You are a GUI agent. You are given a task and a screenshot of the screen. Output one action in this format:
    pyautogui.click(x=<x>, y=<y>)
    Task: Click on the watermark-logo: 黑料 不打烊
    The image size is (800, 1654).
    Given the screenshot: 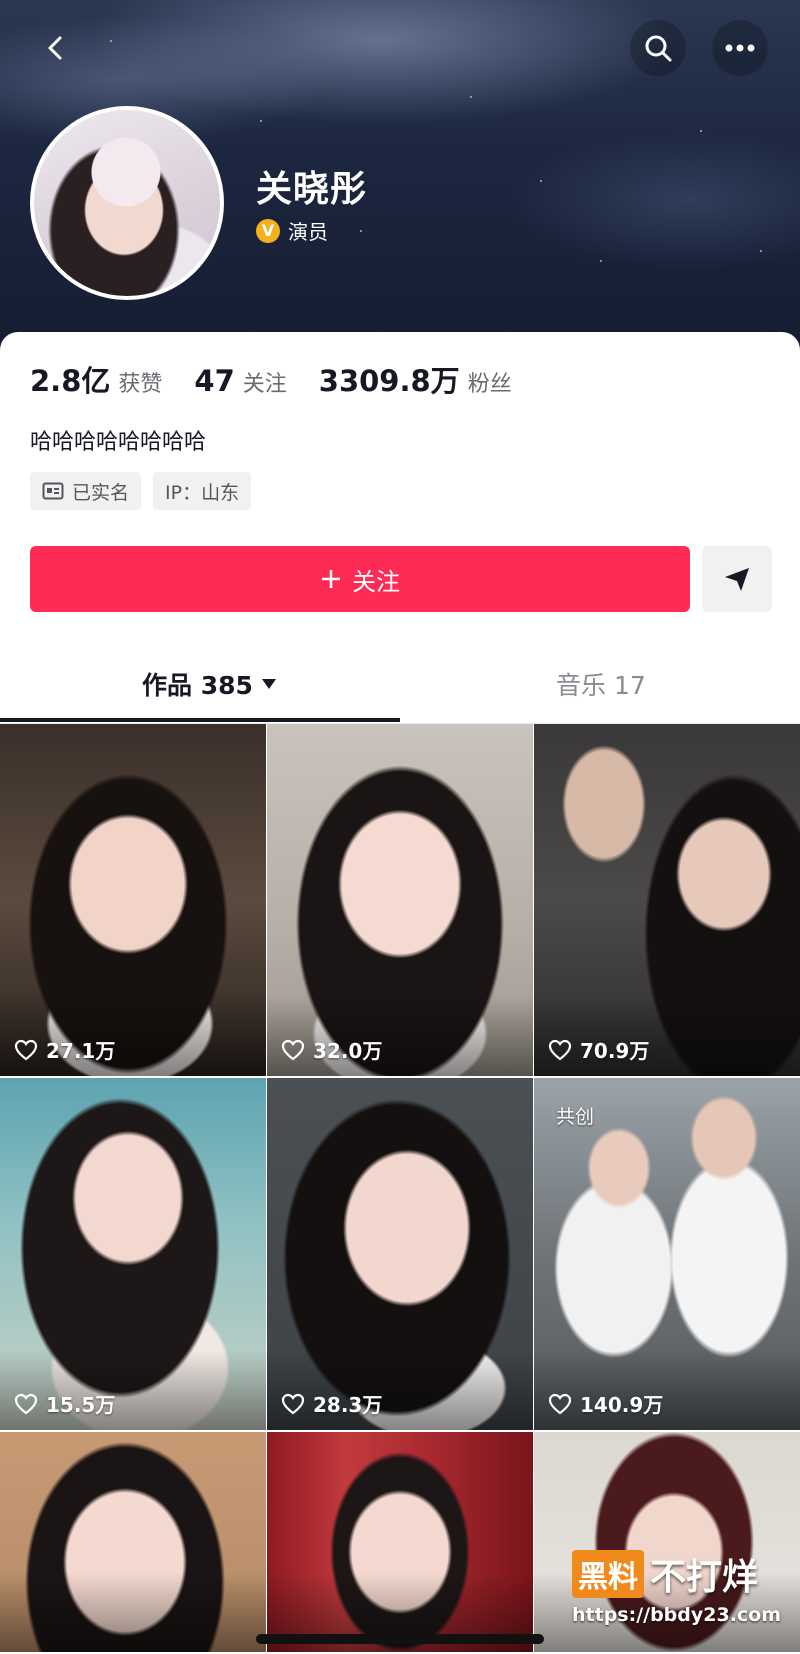 What is the action you would take?
    pyautogui.click(x=676, y=1574)
    